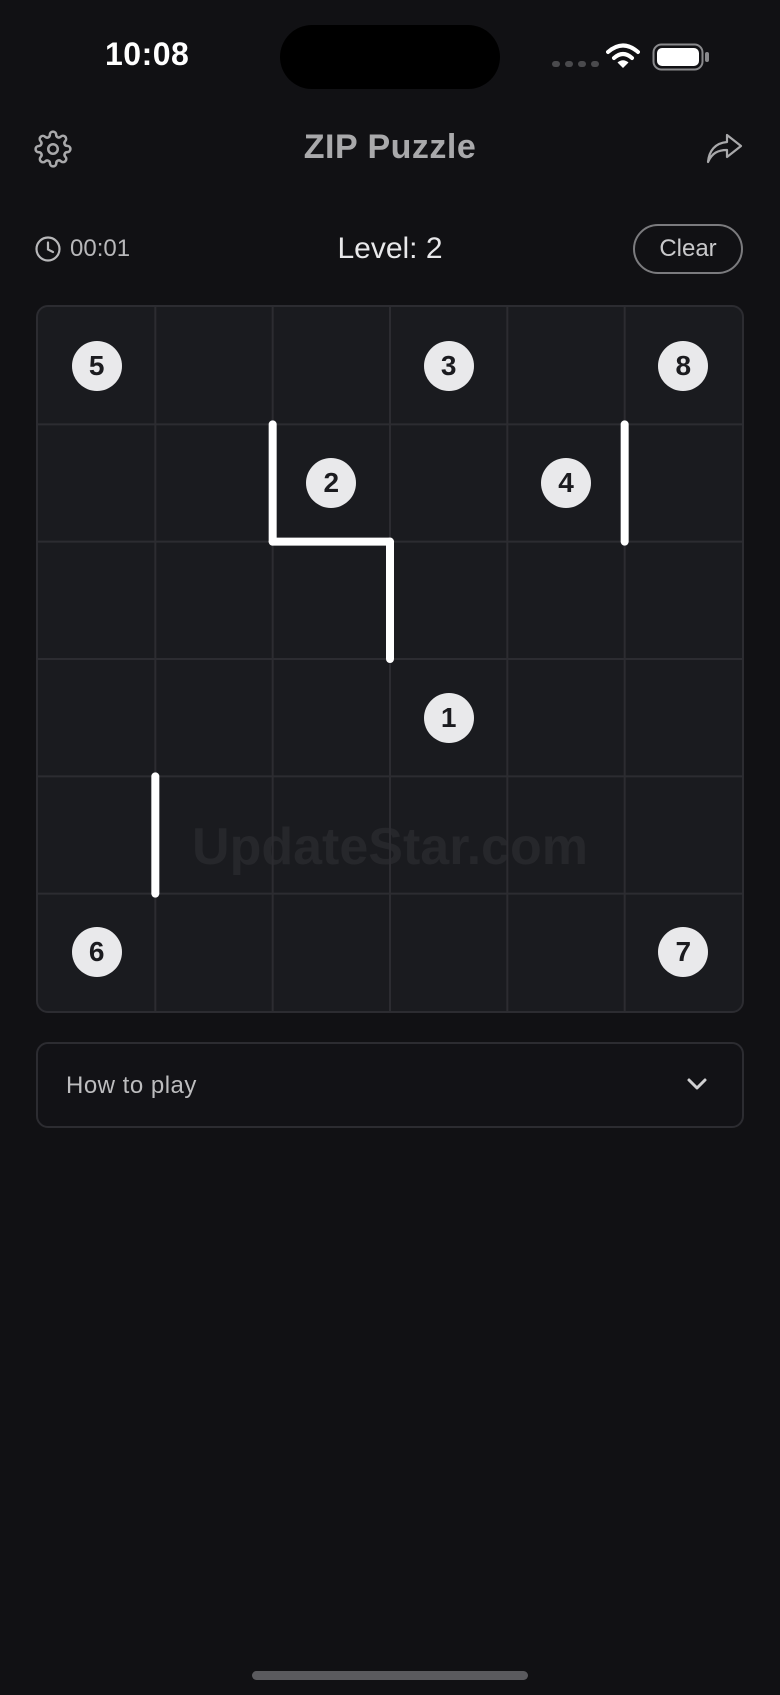 The width and height of the screenshot is (780, 1695). What do you see at coordinates (623, 55) in the screenshot?
I see `wifi-icon` at bounding box center [623, 55].